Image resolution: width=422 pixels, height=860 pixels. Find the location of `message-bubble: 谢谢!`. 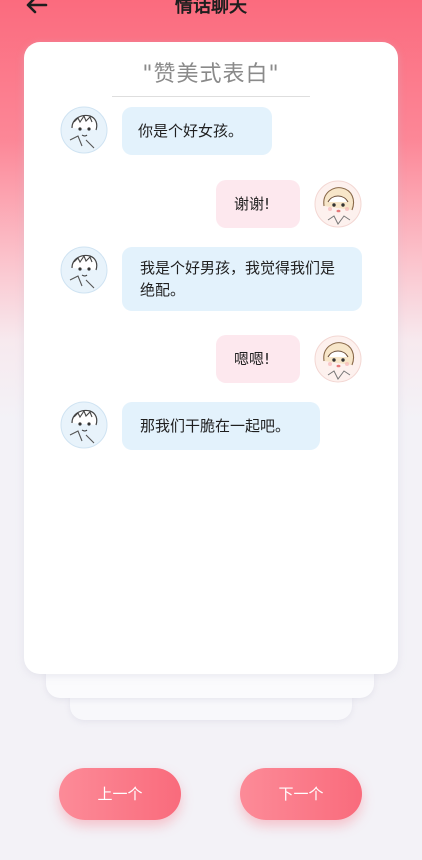

message-bubble: 谢谢! is located at coordinates (258, 204).